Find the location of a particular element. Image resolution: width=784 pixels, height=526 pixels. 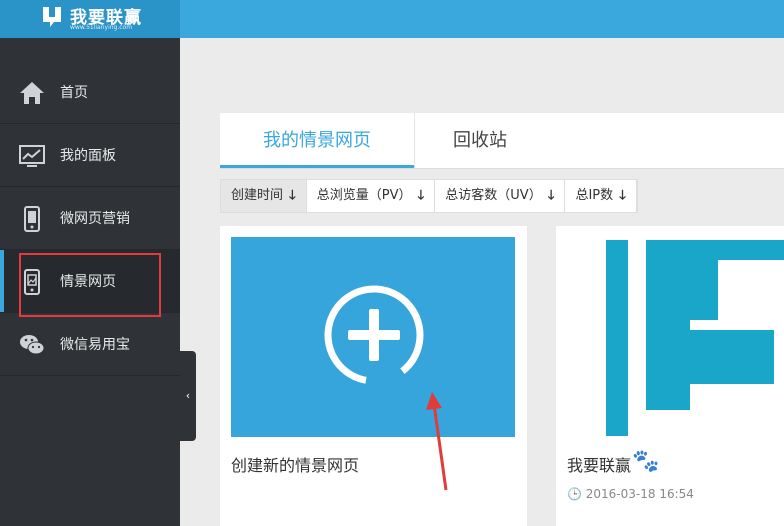

add-circle-icon is located at coordinates (374, 335).